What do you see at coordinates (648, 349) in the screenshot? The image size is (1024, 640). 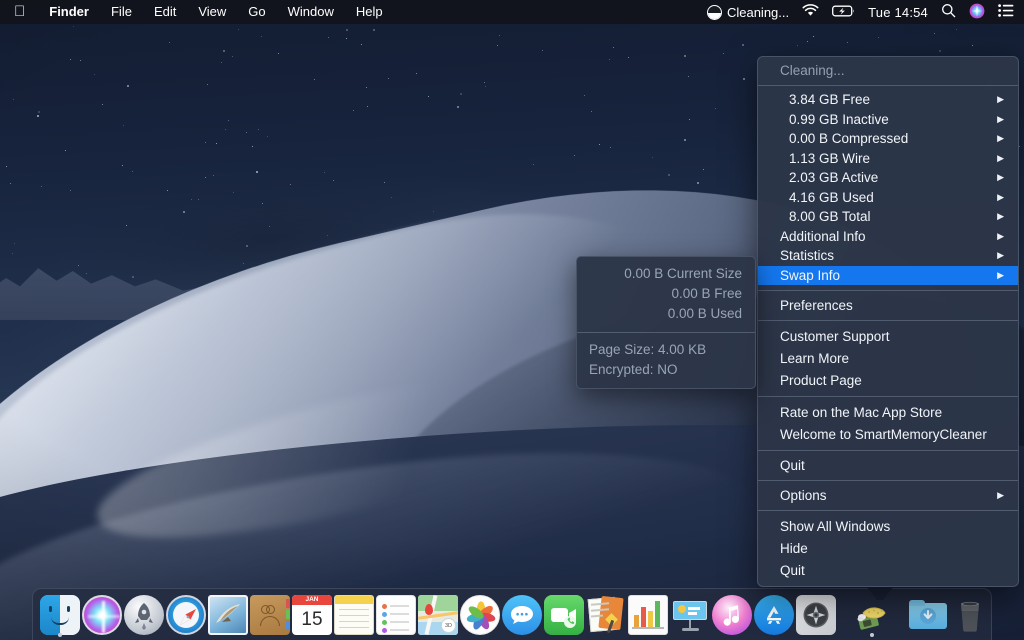 I see `swap-page-size-row: Page Size: 4.00 KB` at bounding box center [648, 349].